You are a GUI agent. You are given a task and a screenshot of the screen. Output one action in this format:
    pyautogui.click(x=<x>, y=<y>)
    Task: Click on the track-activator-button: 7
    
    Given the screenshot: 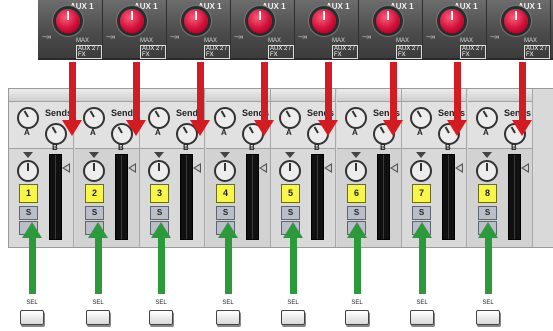 What is the action you would take?
    pyautogui.click(x=421, y=193)
    